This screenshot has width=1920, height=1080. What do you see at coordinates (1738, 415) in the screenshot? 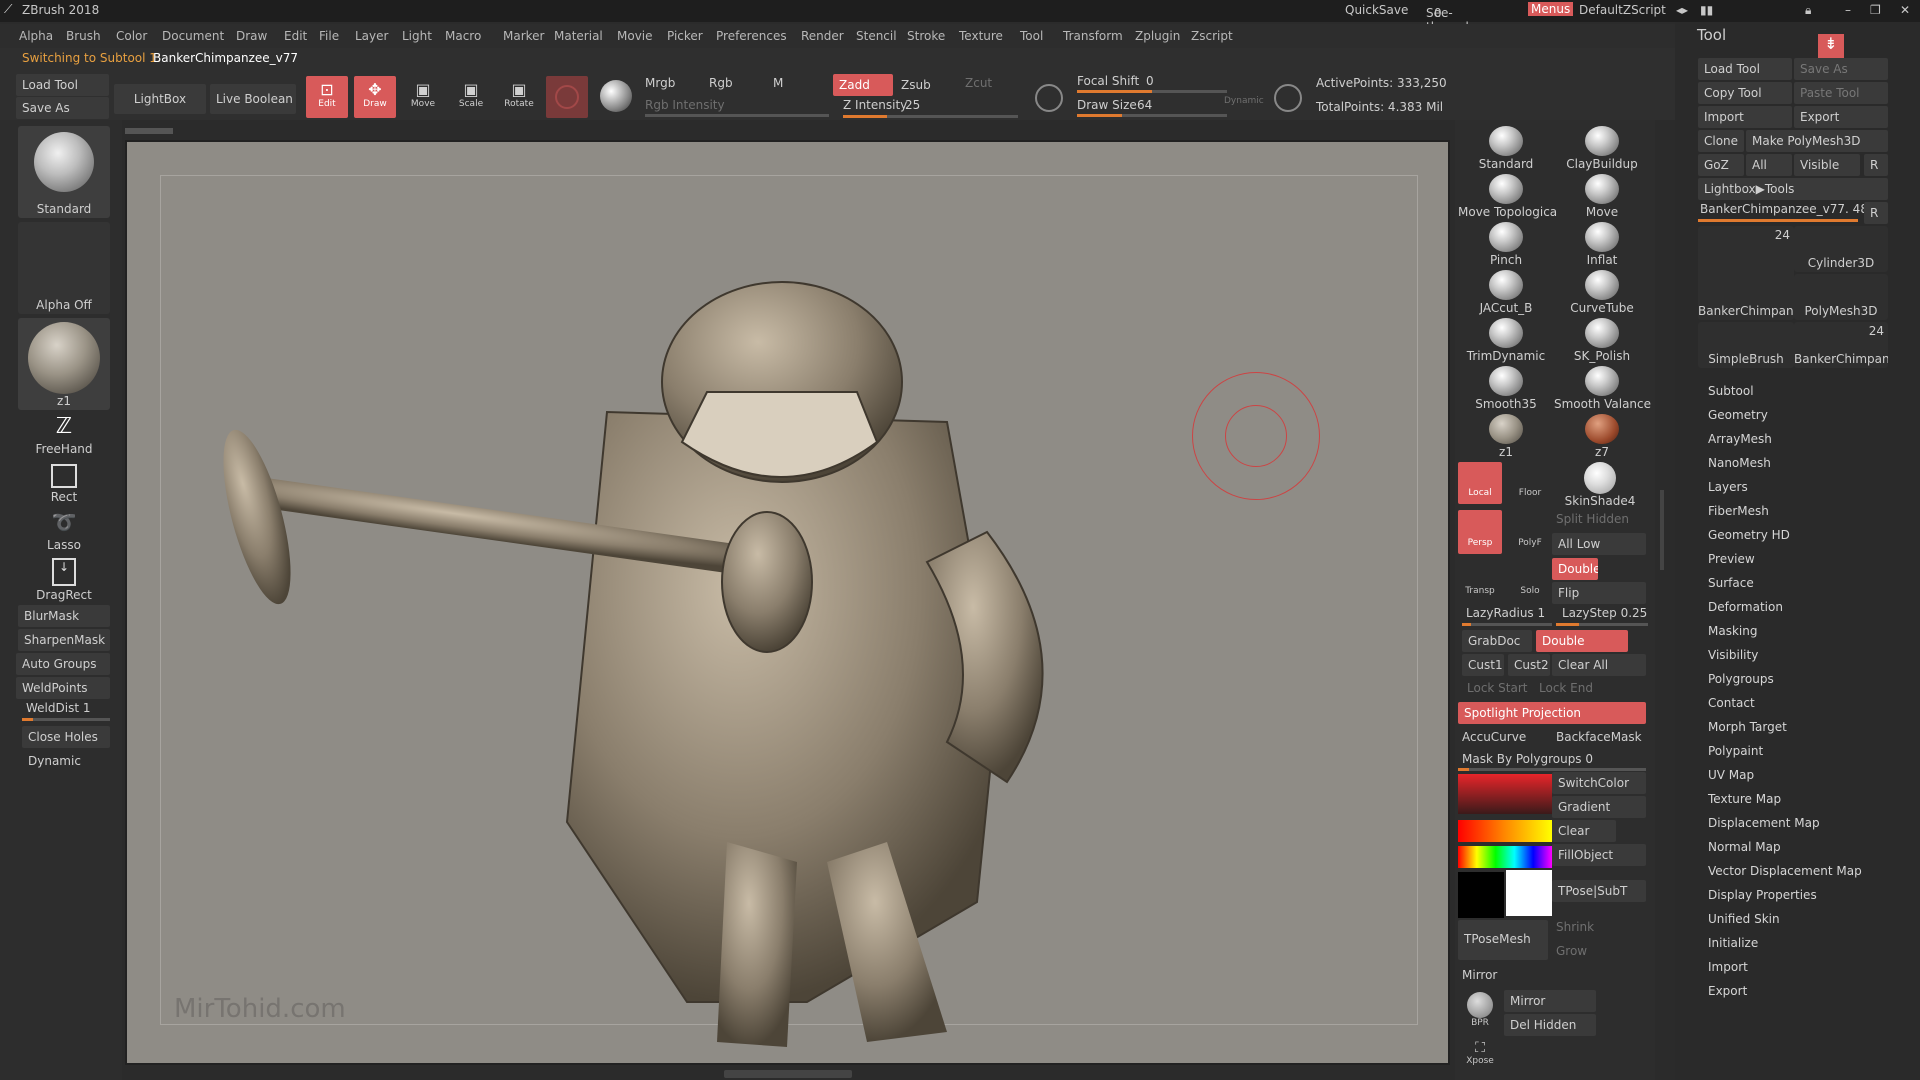
I see `subpalette-geometry: Geometry` at bounding box center [1738, 415].